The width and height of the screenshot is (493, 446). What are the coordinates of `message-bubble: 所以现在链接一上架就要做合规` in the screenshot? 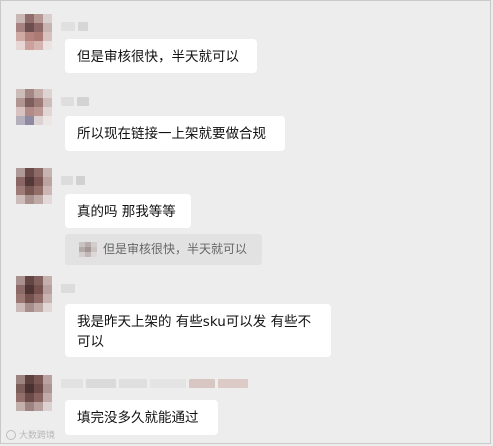 It's located at (175, 133).